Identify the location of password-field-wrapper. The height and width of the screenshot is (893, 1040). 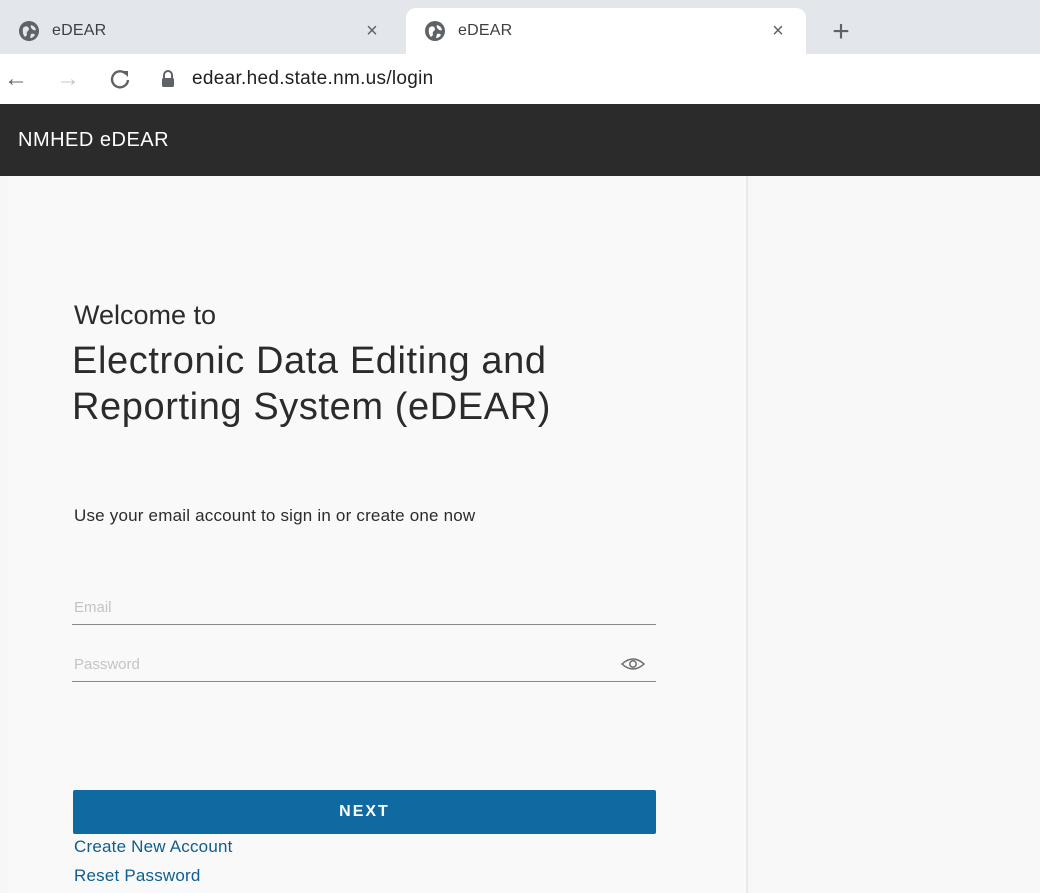
(364, 664).